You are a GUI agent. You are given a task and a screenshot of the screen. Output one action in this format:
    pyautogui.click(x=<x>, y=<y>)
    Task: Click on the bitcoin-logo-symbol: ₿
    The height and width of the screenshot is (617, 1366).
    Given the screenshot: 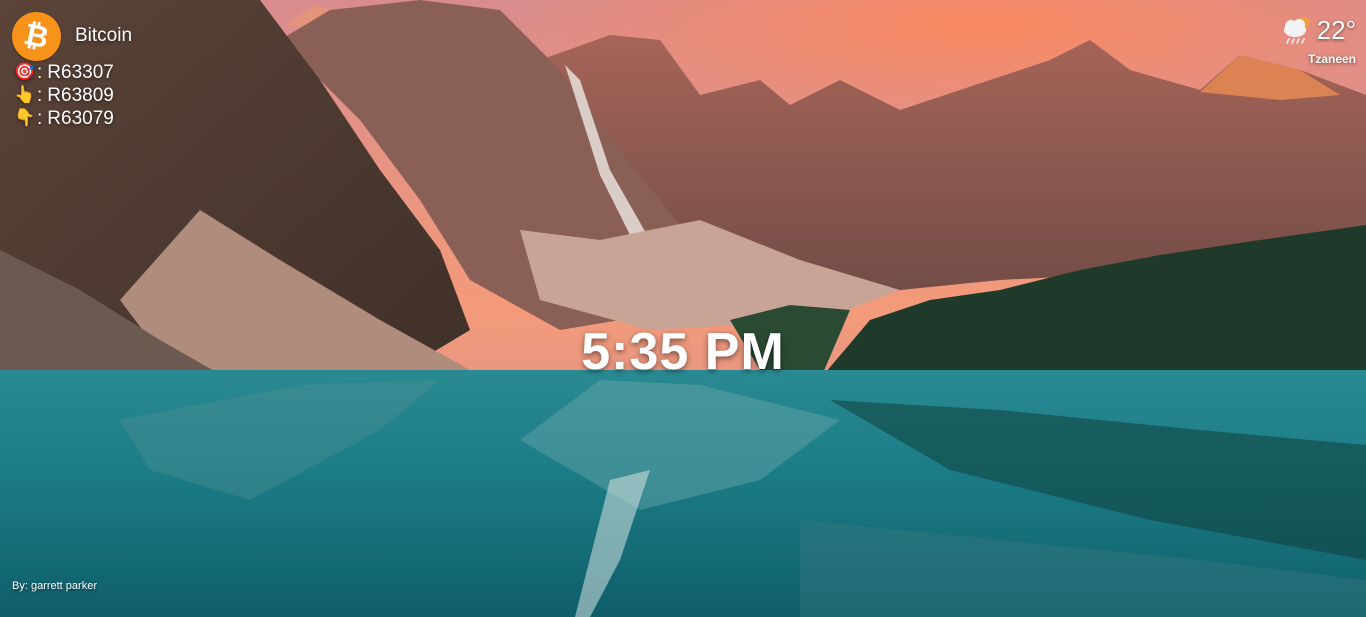 What is the action you would take?
    pyautogui.click(x=36, y=36)
    